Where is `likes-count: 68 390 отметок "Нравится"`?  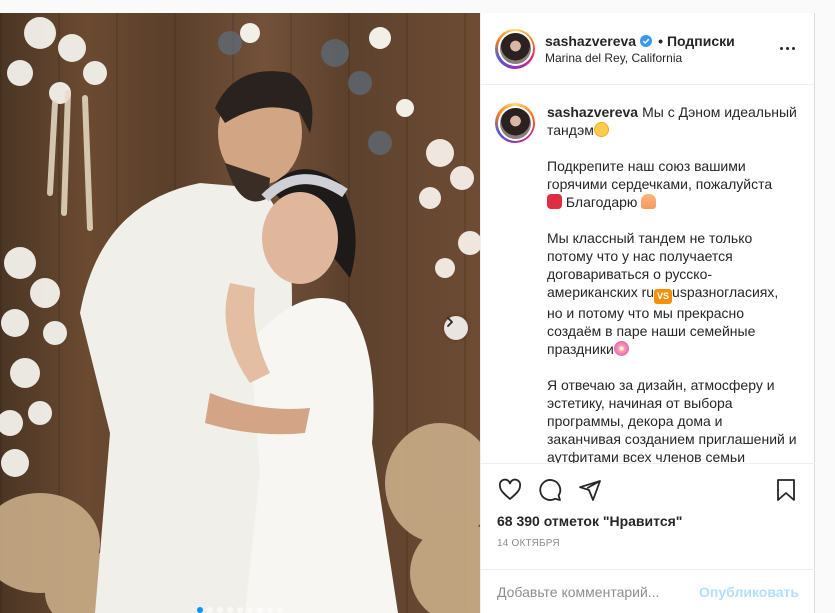 likes-count: 68 390 отметок "Нравится" is located at coordinates (589, 521).